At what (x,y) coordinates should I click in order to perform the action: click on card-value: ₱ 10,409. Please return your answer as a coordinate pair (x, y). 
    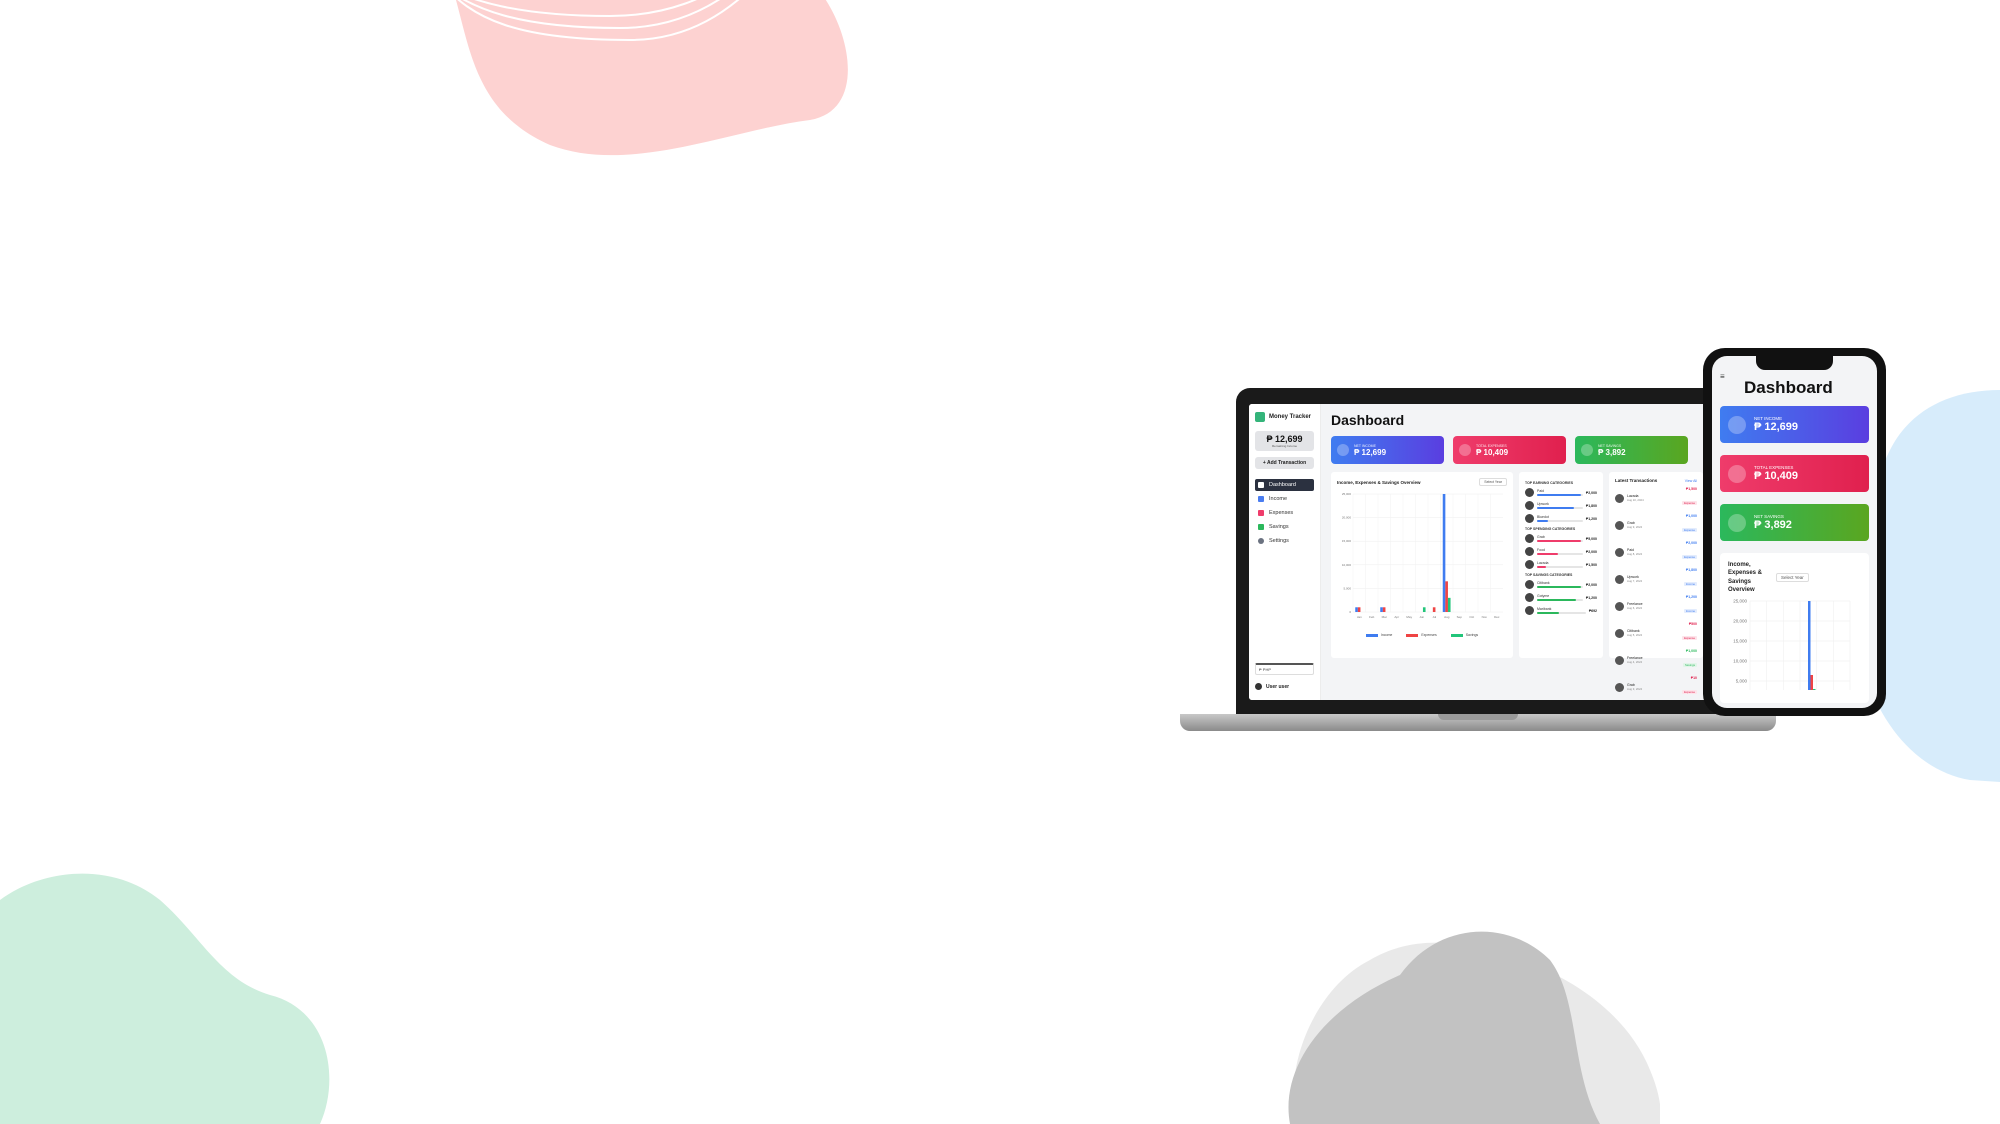
    Looking at the image, I should click on (1776, 476).